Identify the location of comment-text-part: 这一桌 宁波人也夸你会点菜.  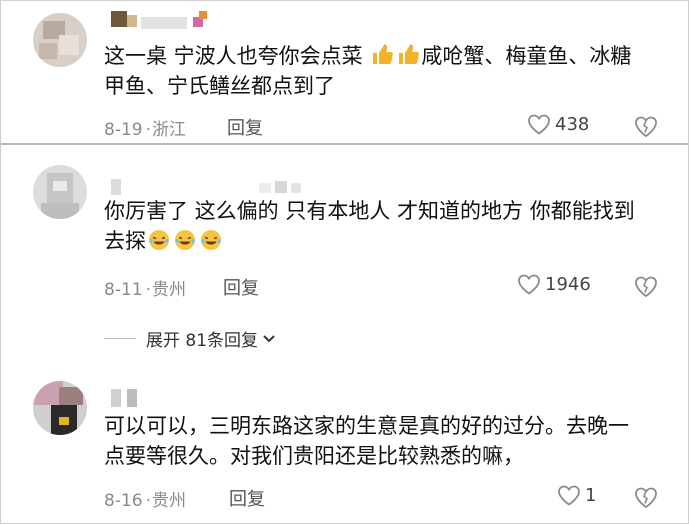
(237, 56).